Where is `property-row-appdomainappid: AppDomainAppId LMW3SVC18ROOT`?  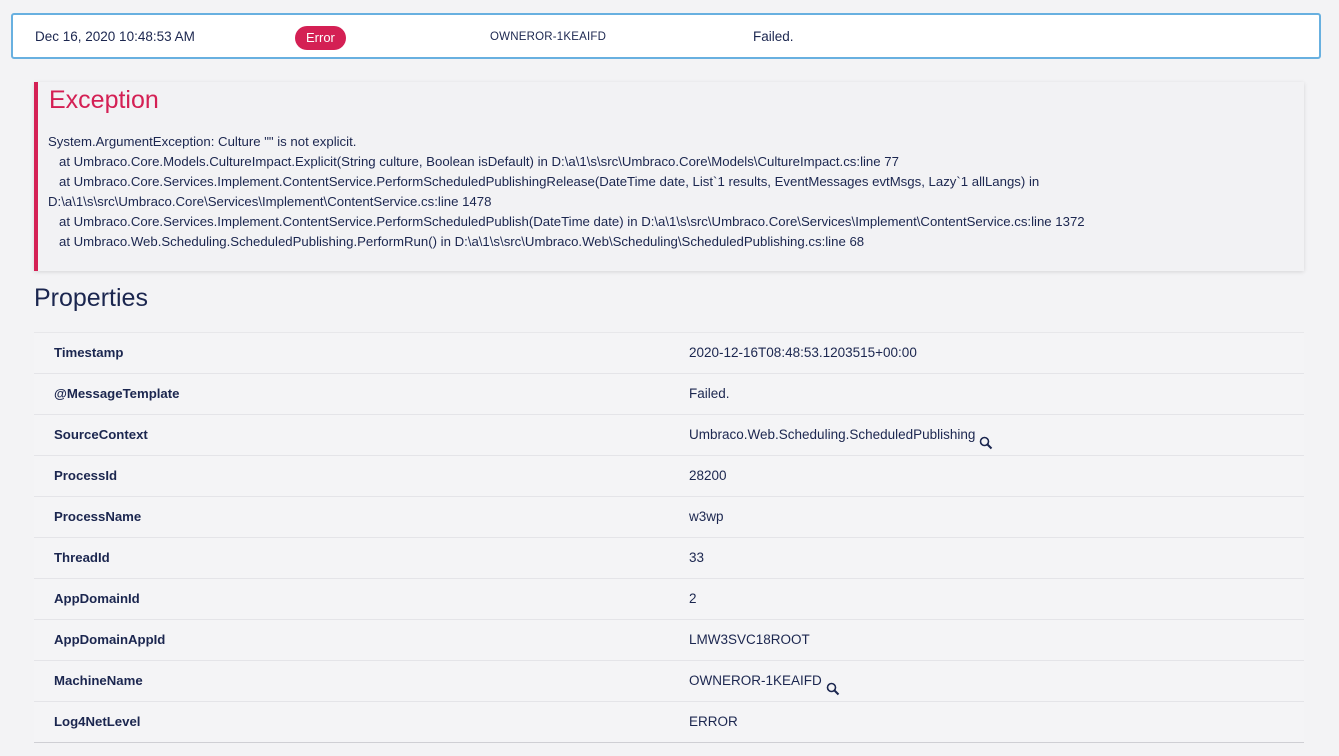
property-row-appdomainappid: AppDomainAppId LMW3SVC18ROOT is located at coordinates (669, 640).